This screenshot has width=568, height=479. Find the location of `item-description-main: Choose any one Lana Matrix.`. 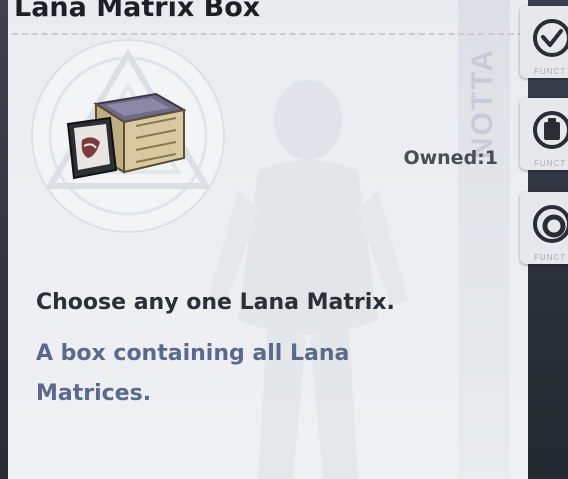

item-description-main: Choose any one Lana Matrix. is located at coordinates (215, 302).